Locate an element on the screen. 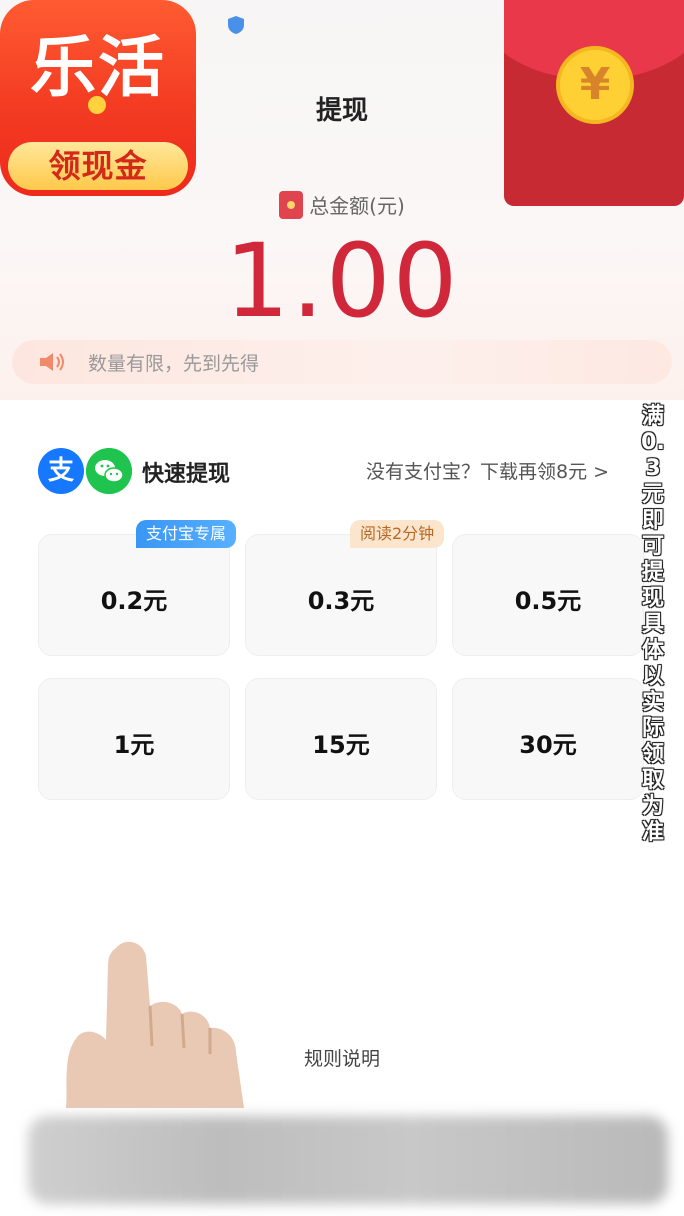 The image size is (684, 1216). notice-bar: 数量有限，先到先得 is located at coordinates (342, 362).